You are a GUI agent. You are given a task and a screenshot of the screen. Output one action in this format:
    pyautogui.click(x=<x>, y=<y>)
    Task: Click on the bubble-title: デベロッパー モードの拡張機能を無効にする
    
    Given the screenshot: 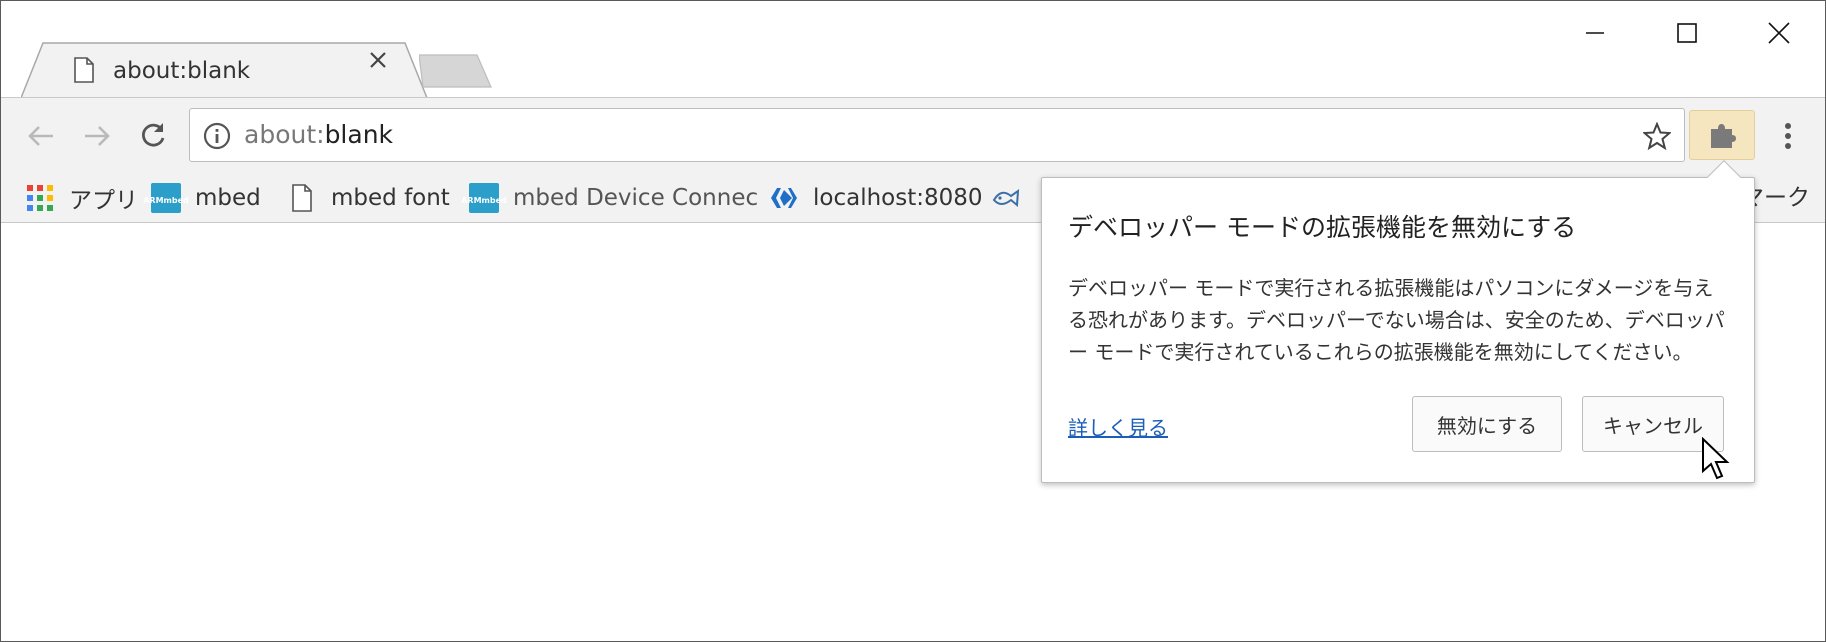 What is the action you would take?
    pyautogui.click(x=1322, y=227)
    